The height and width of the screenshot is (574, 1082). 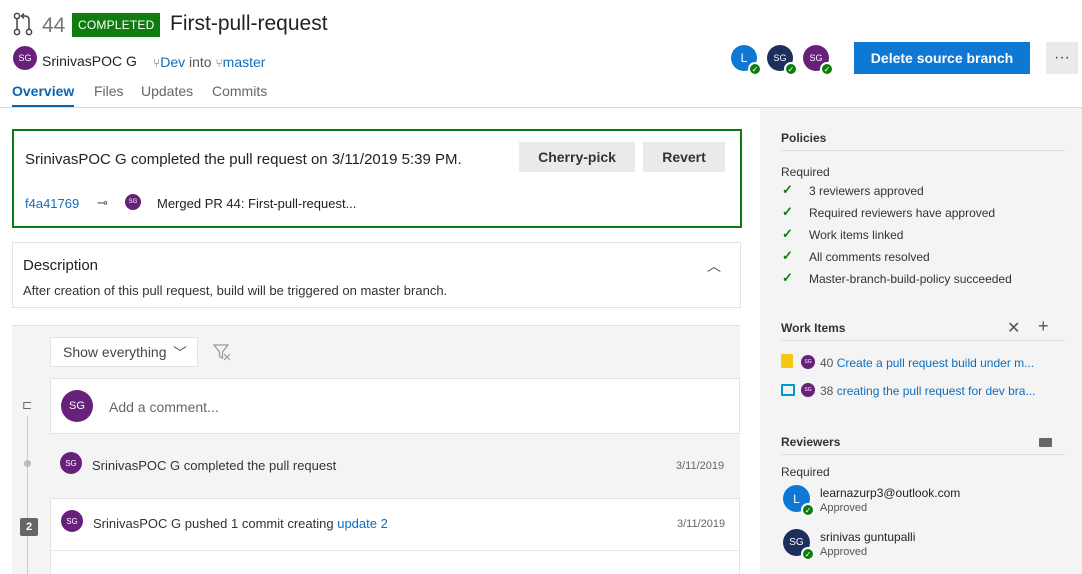 I want to click on comment-avatar: SG, so click(x=77, y=406).